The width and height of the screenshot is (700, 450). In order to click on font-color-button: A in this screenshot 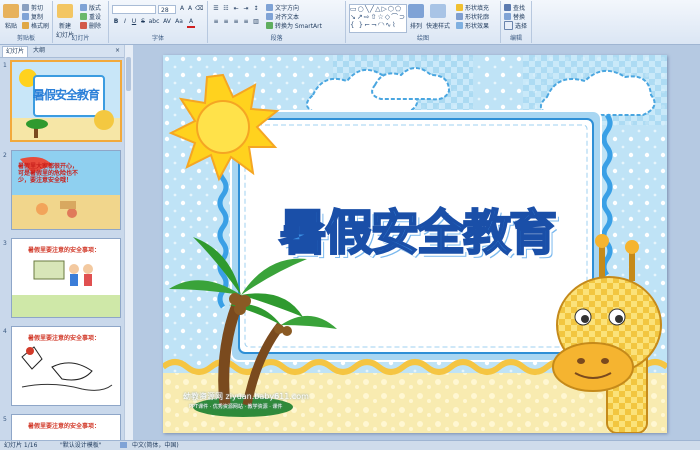, I will do `click(191, 23)`.